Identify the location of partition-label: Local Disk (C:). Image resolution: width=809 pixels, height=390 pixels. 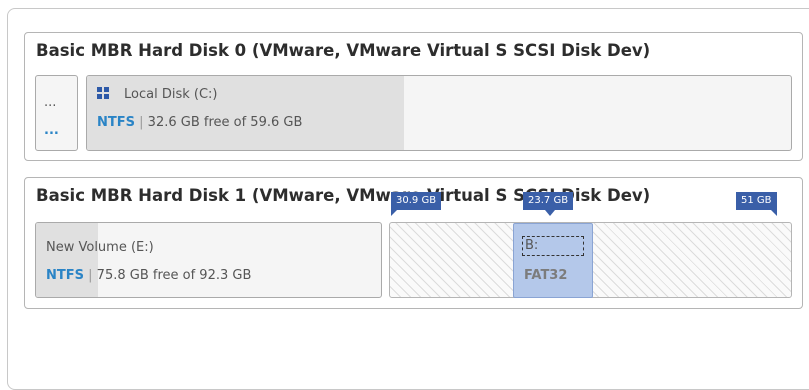
(171, 94).